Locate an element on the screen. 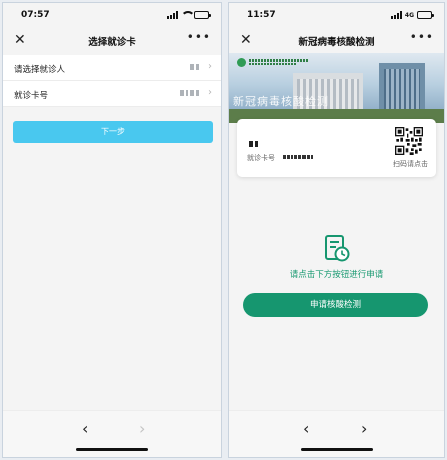  patient-card: 就诊卡号 扫码请点击 is located at coordinates (336, 148).